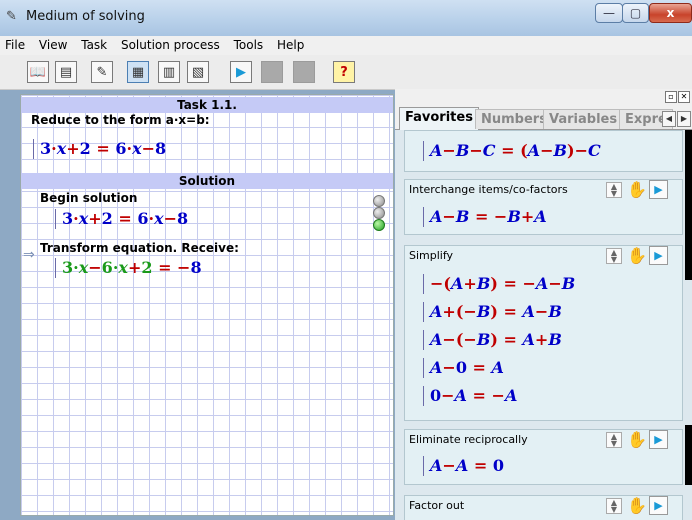 The height and width of the screenshot is (520, 692). Describe the element at coordinates (53, 45) in the screenshot. I see `menu-view: View` at that location.